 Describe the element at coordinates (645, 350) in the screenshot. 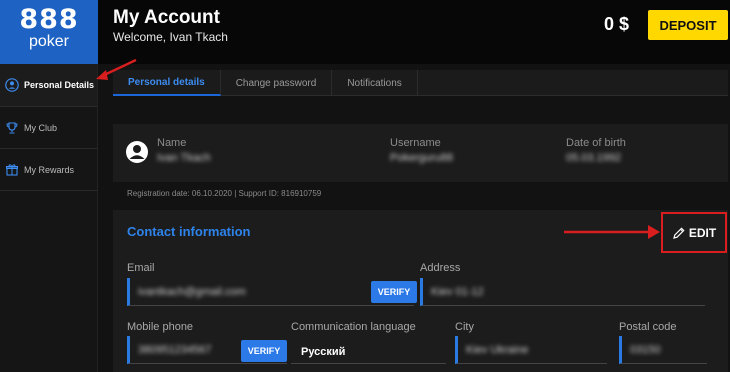

I see `postal-value: 03150` at that location.